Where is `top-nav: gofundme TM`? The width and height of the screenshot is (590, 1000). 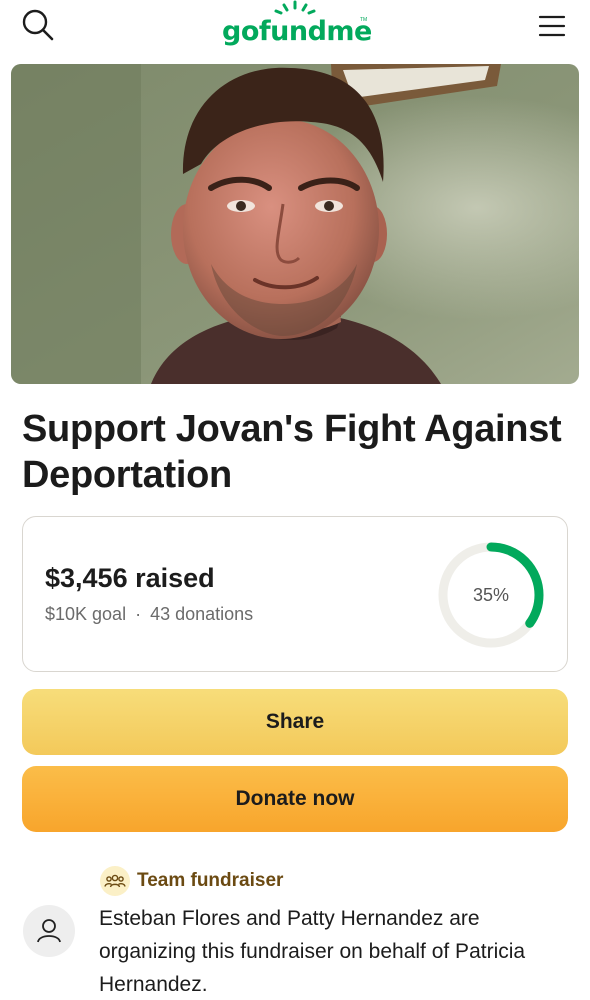 top-nav: gofundme TM is located at coordinates (295, 31).